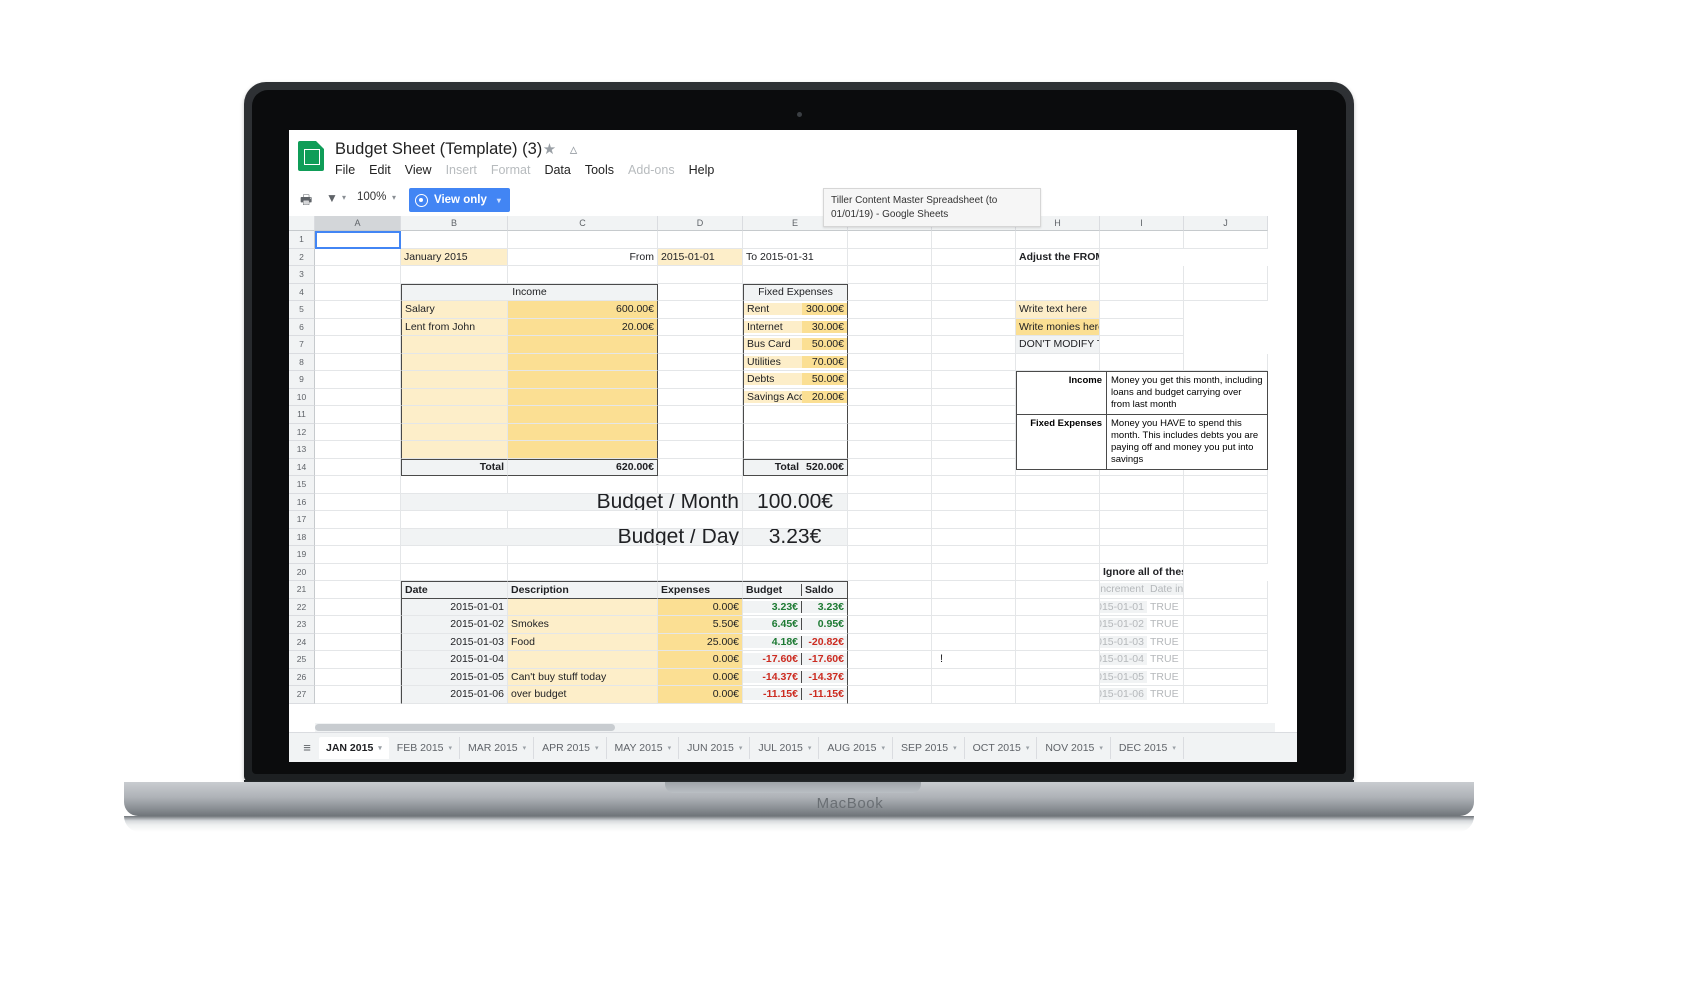  Describe the element at coordinates (700, 695) in the screenshot. I see `cell-D27: 0.00€` at that location.